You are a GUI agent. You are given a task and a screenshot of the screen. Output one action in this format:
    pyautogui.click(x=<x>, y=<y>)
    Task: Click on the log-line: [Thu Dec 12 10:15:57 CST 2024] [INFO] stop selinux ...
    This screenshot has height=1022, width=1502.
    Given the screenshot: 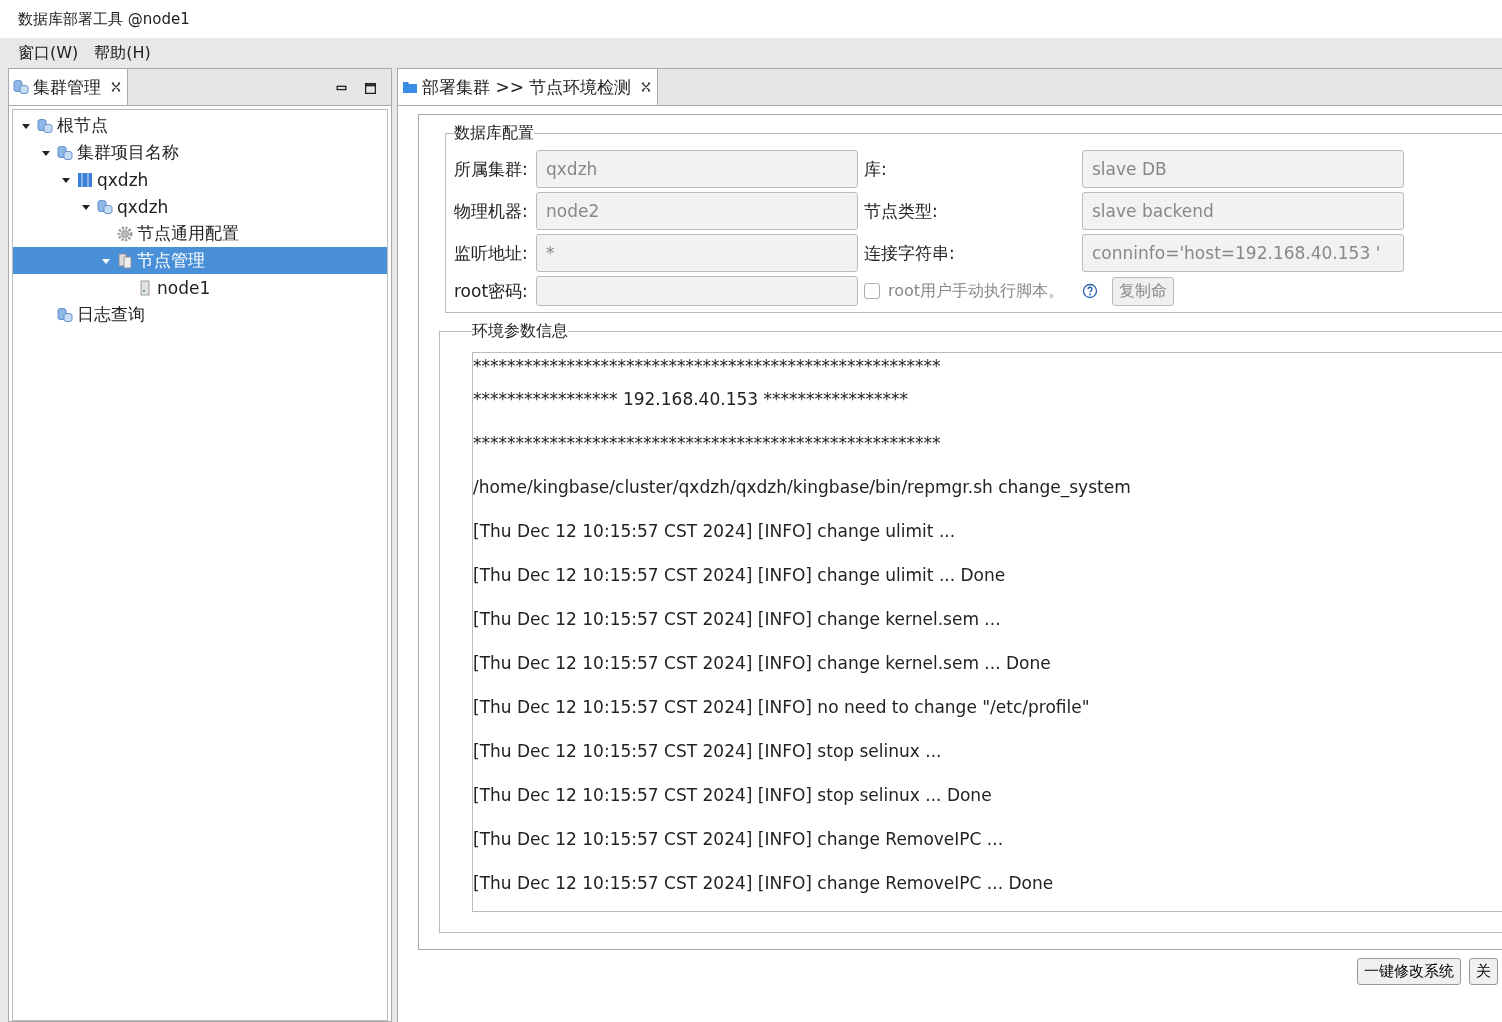 What is the action you would take?
    pyautogui.click(x=708, y=751)
    